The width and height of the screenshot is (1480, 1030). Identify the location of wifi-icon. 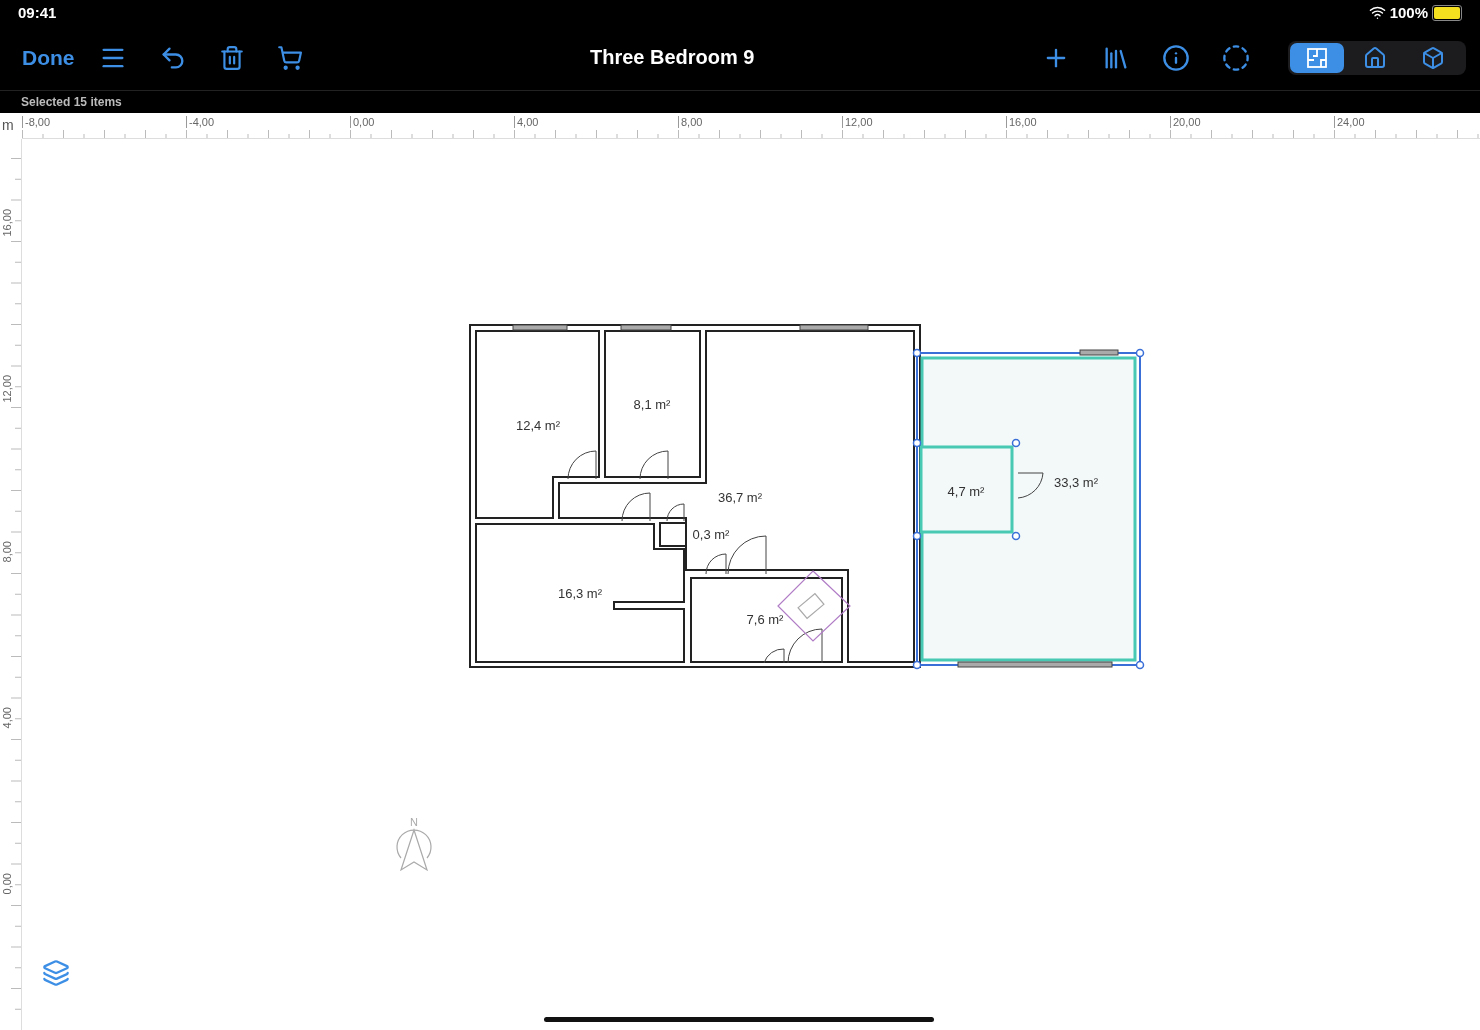
(1377, 12).